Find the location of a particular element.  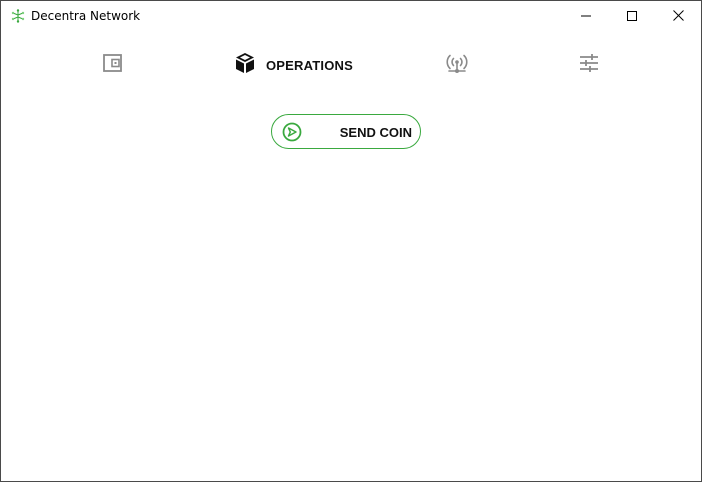

close-button is located at coordinates (678, 16).